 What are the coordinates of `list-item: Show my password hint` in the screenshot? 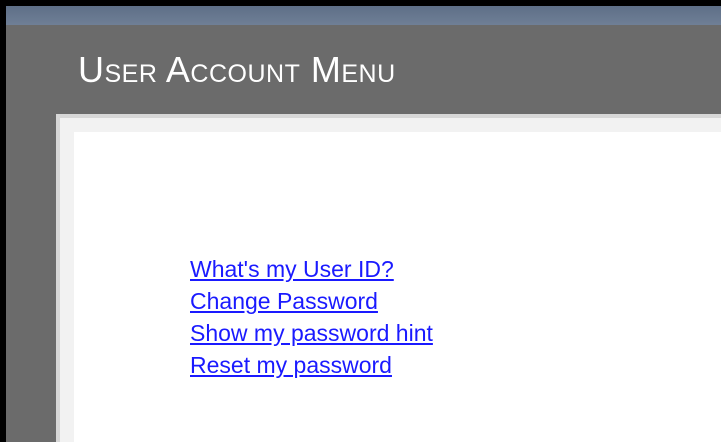 It's located at (311, 333).